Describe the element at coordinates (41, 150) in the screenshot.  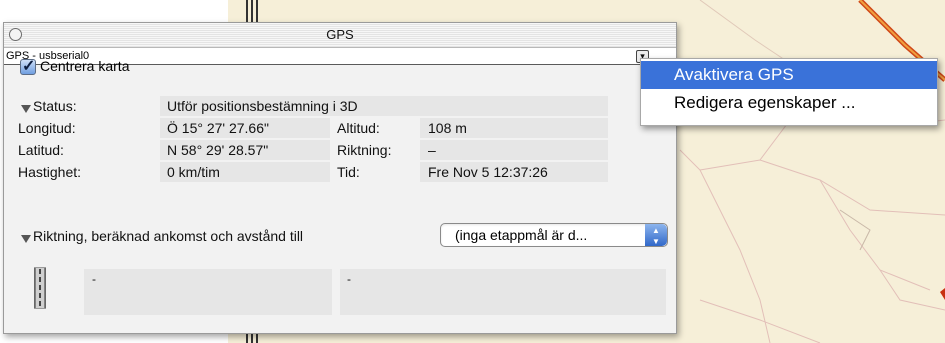
I see `latitude-label: Latitud:` at that location.